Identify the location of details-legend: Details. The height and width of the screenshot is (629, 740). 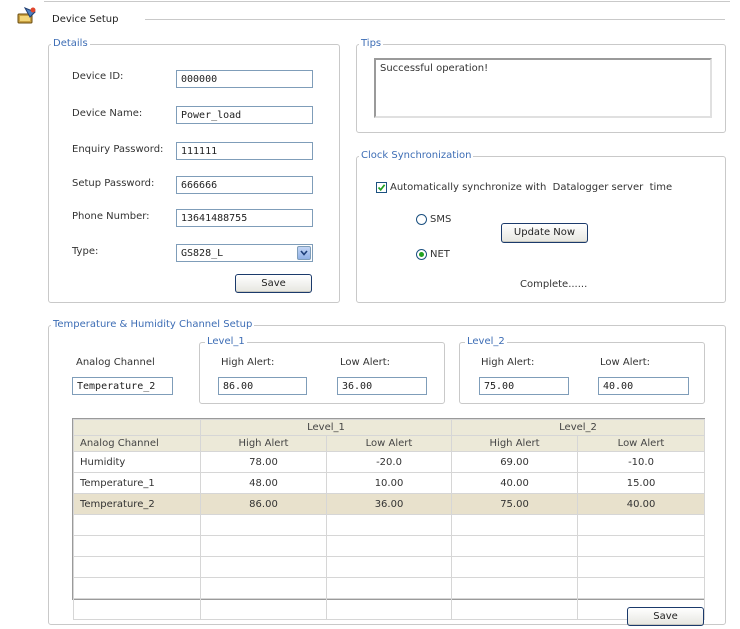
(70, 43).